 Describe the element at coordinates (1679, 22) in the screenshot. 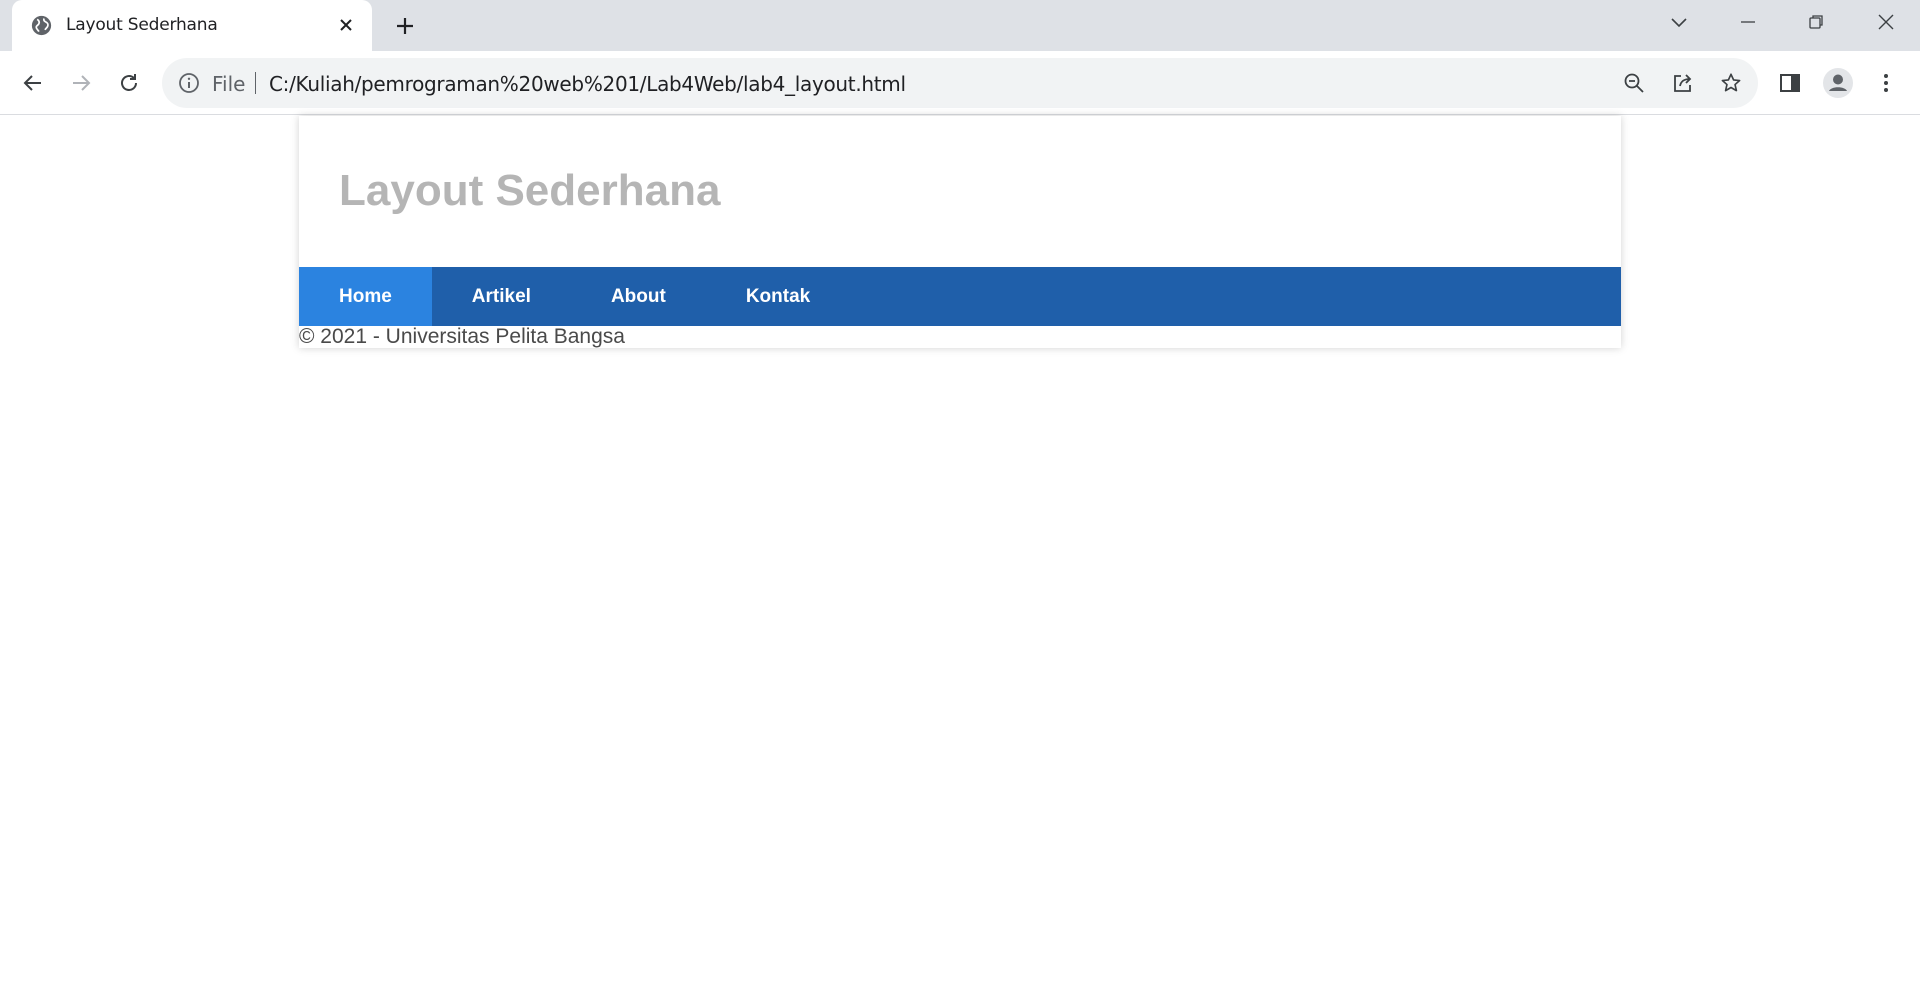

I see `chevron-down-icon` at that location.